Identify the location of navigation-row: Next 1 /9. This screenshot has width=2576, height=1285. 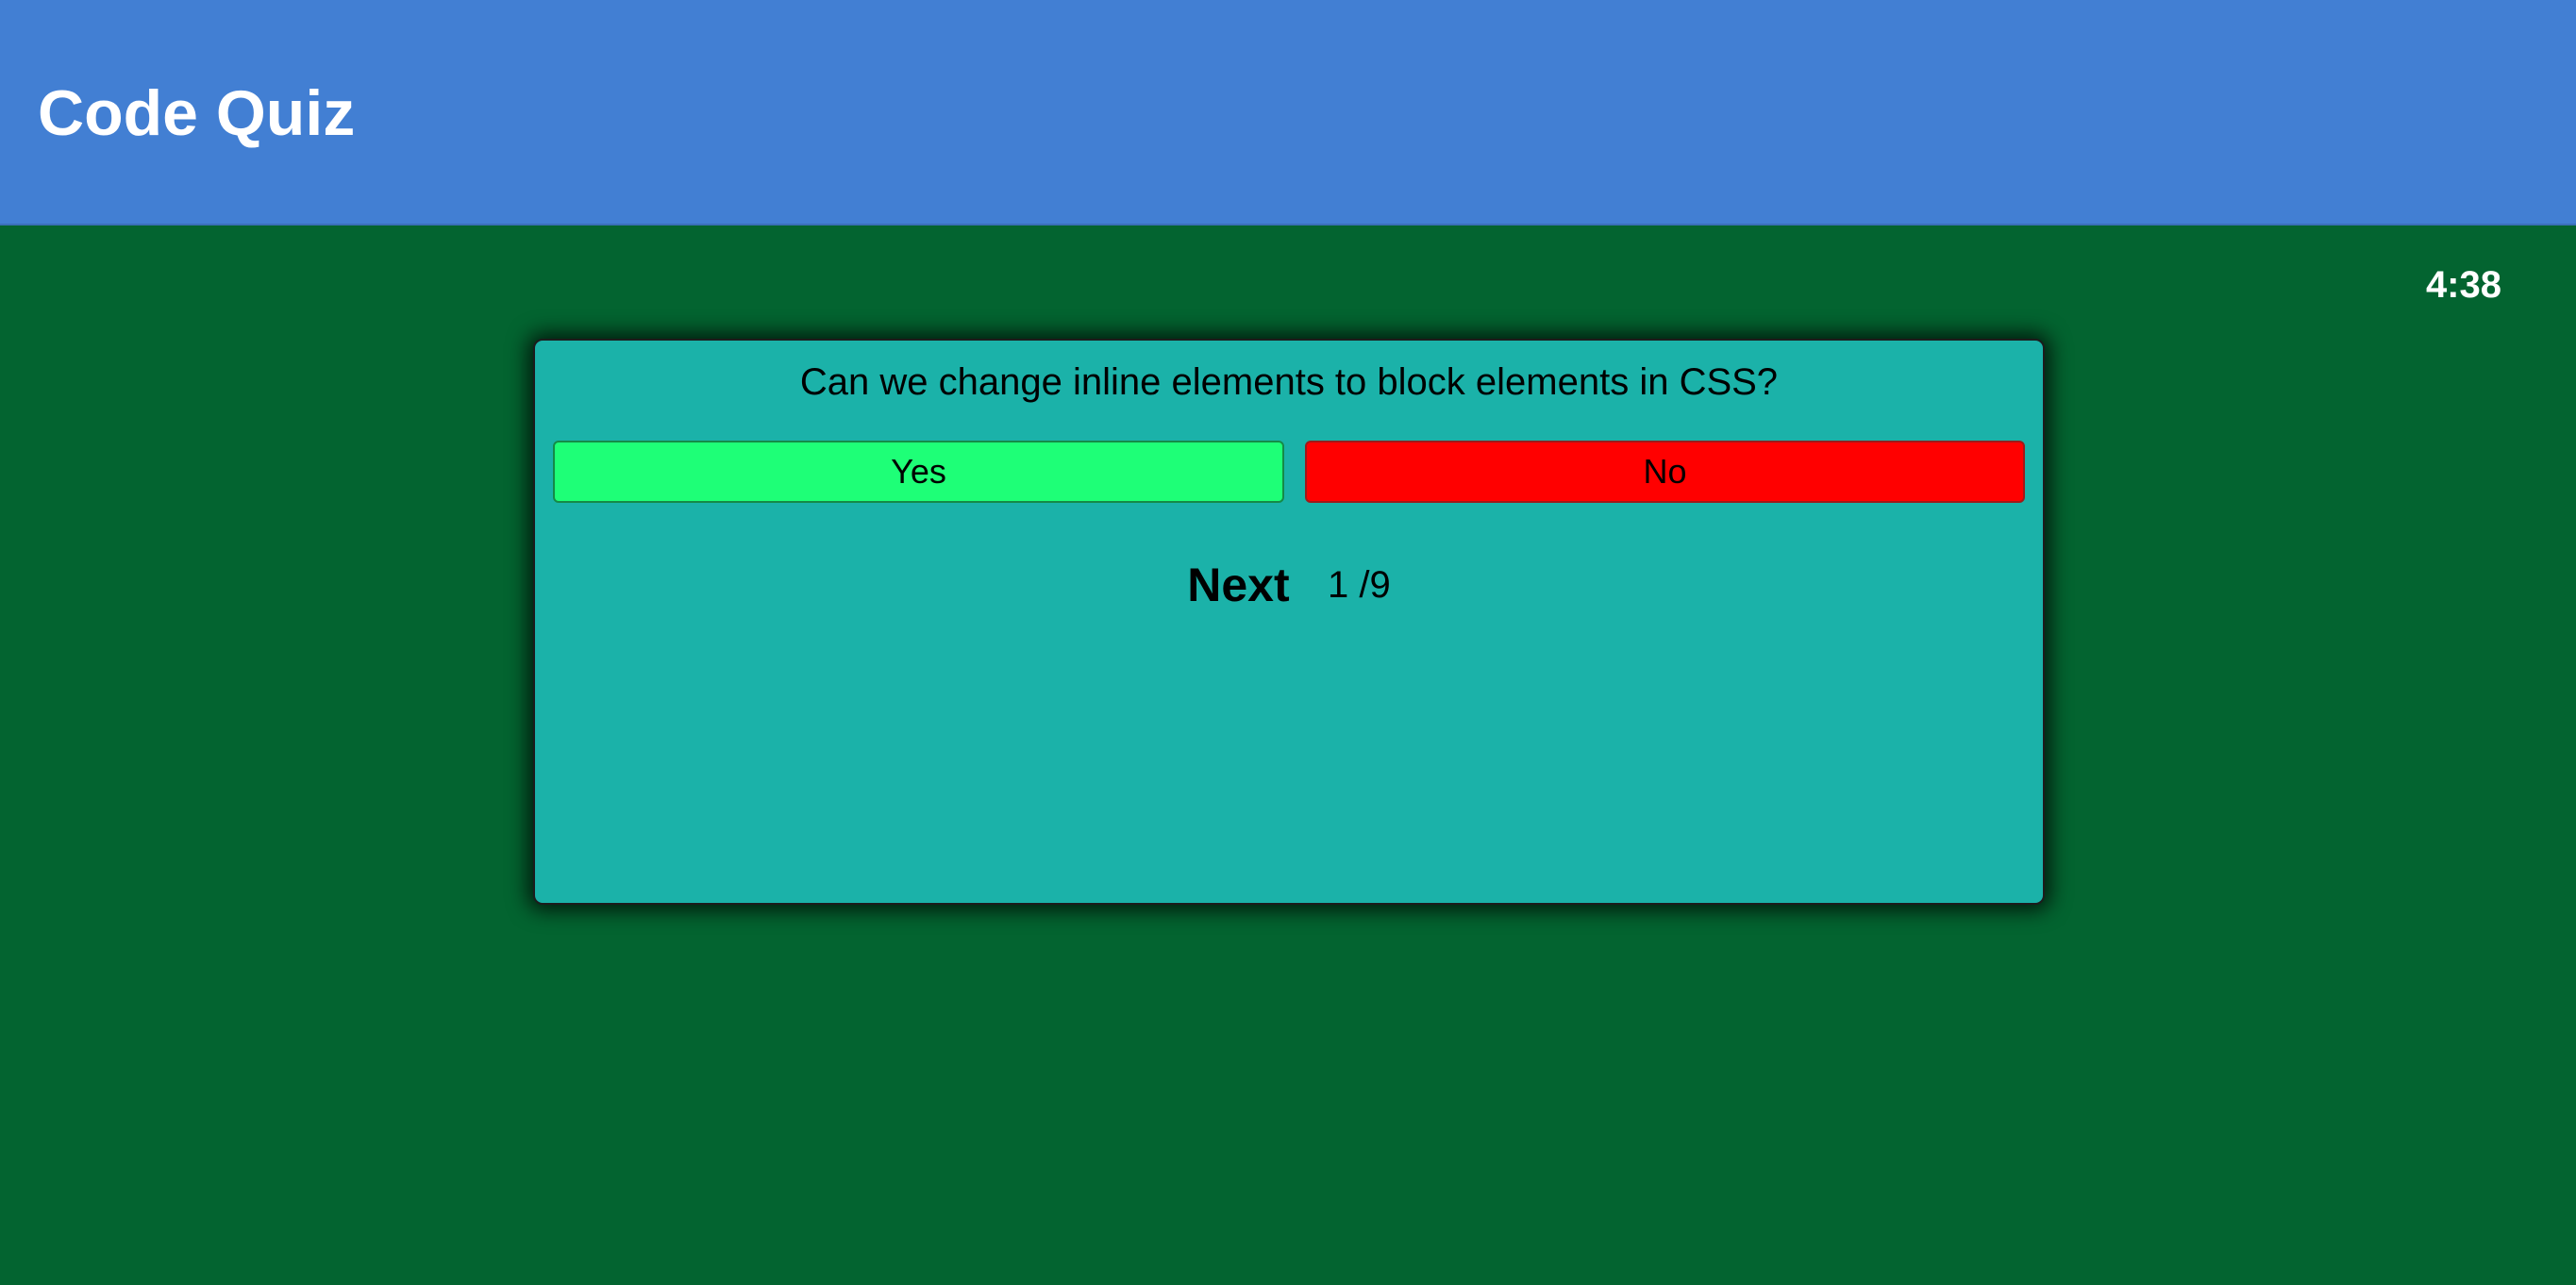
(1289, 585).